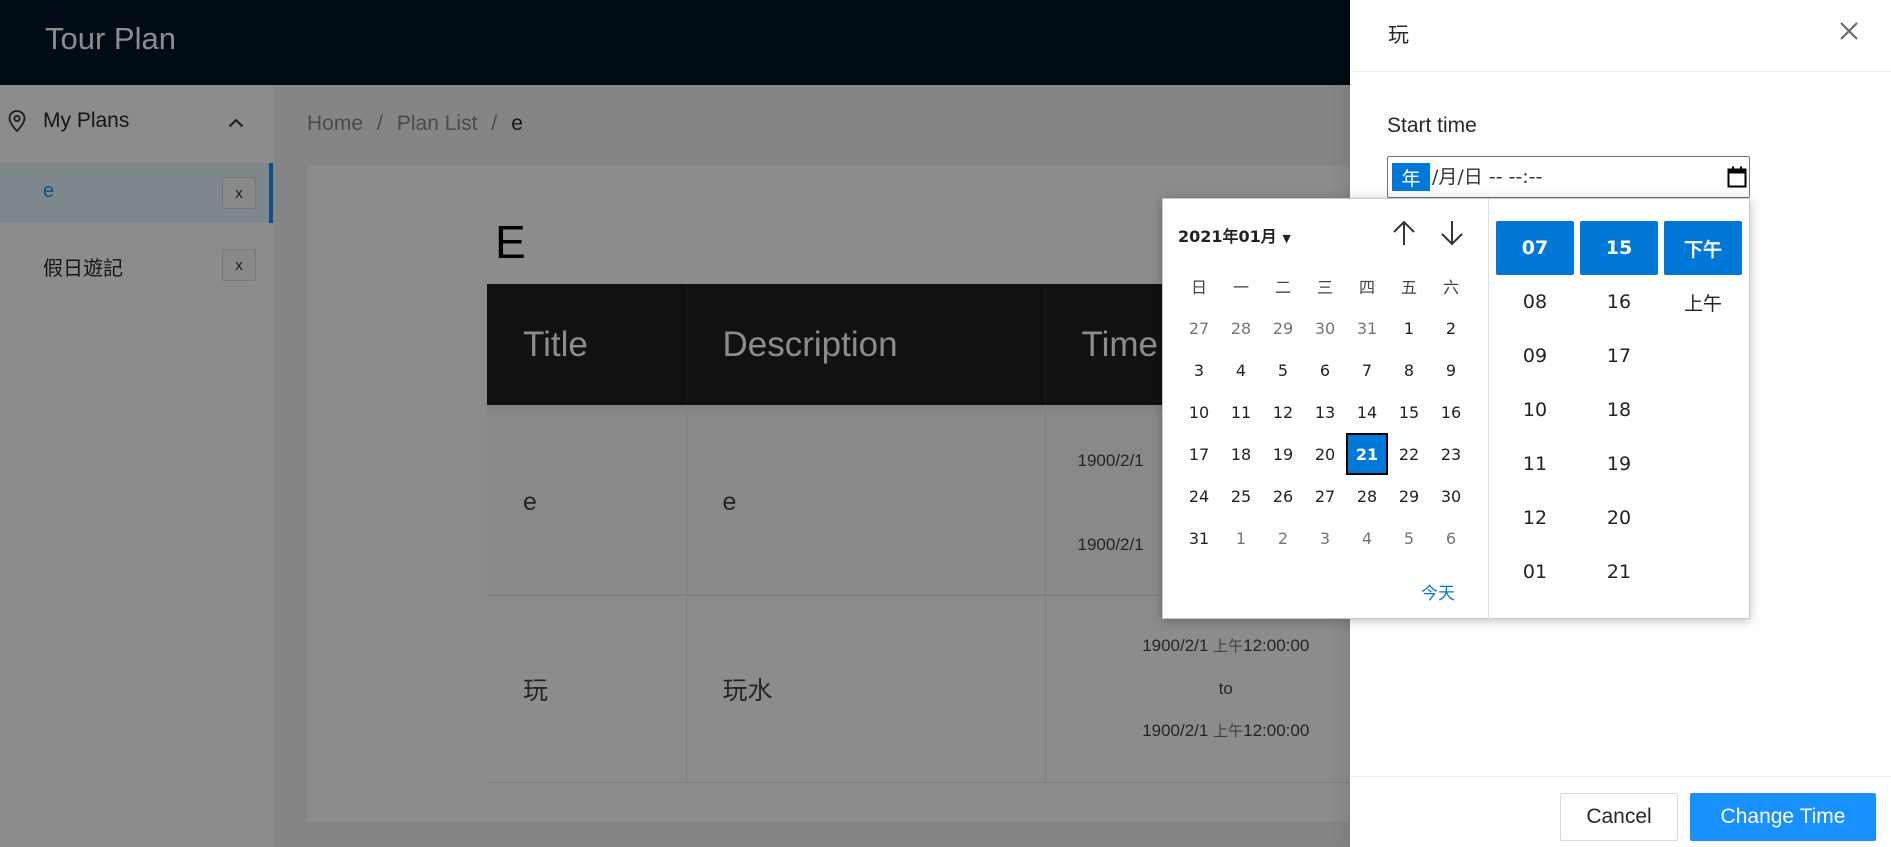 Image resolution: width=1891 pixels, height=847 pixels. I want to click on weekday-label: 五, so click(1408, 287).